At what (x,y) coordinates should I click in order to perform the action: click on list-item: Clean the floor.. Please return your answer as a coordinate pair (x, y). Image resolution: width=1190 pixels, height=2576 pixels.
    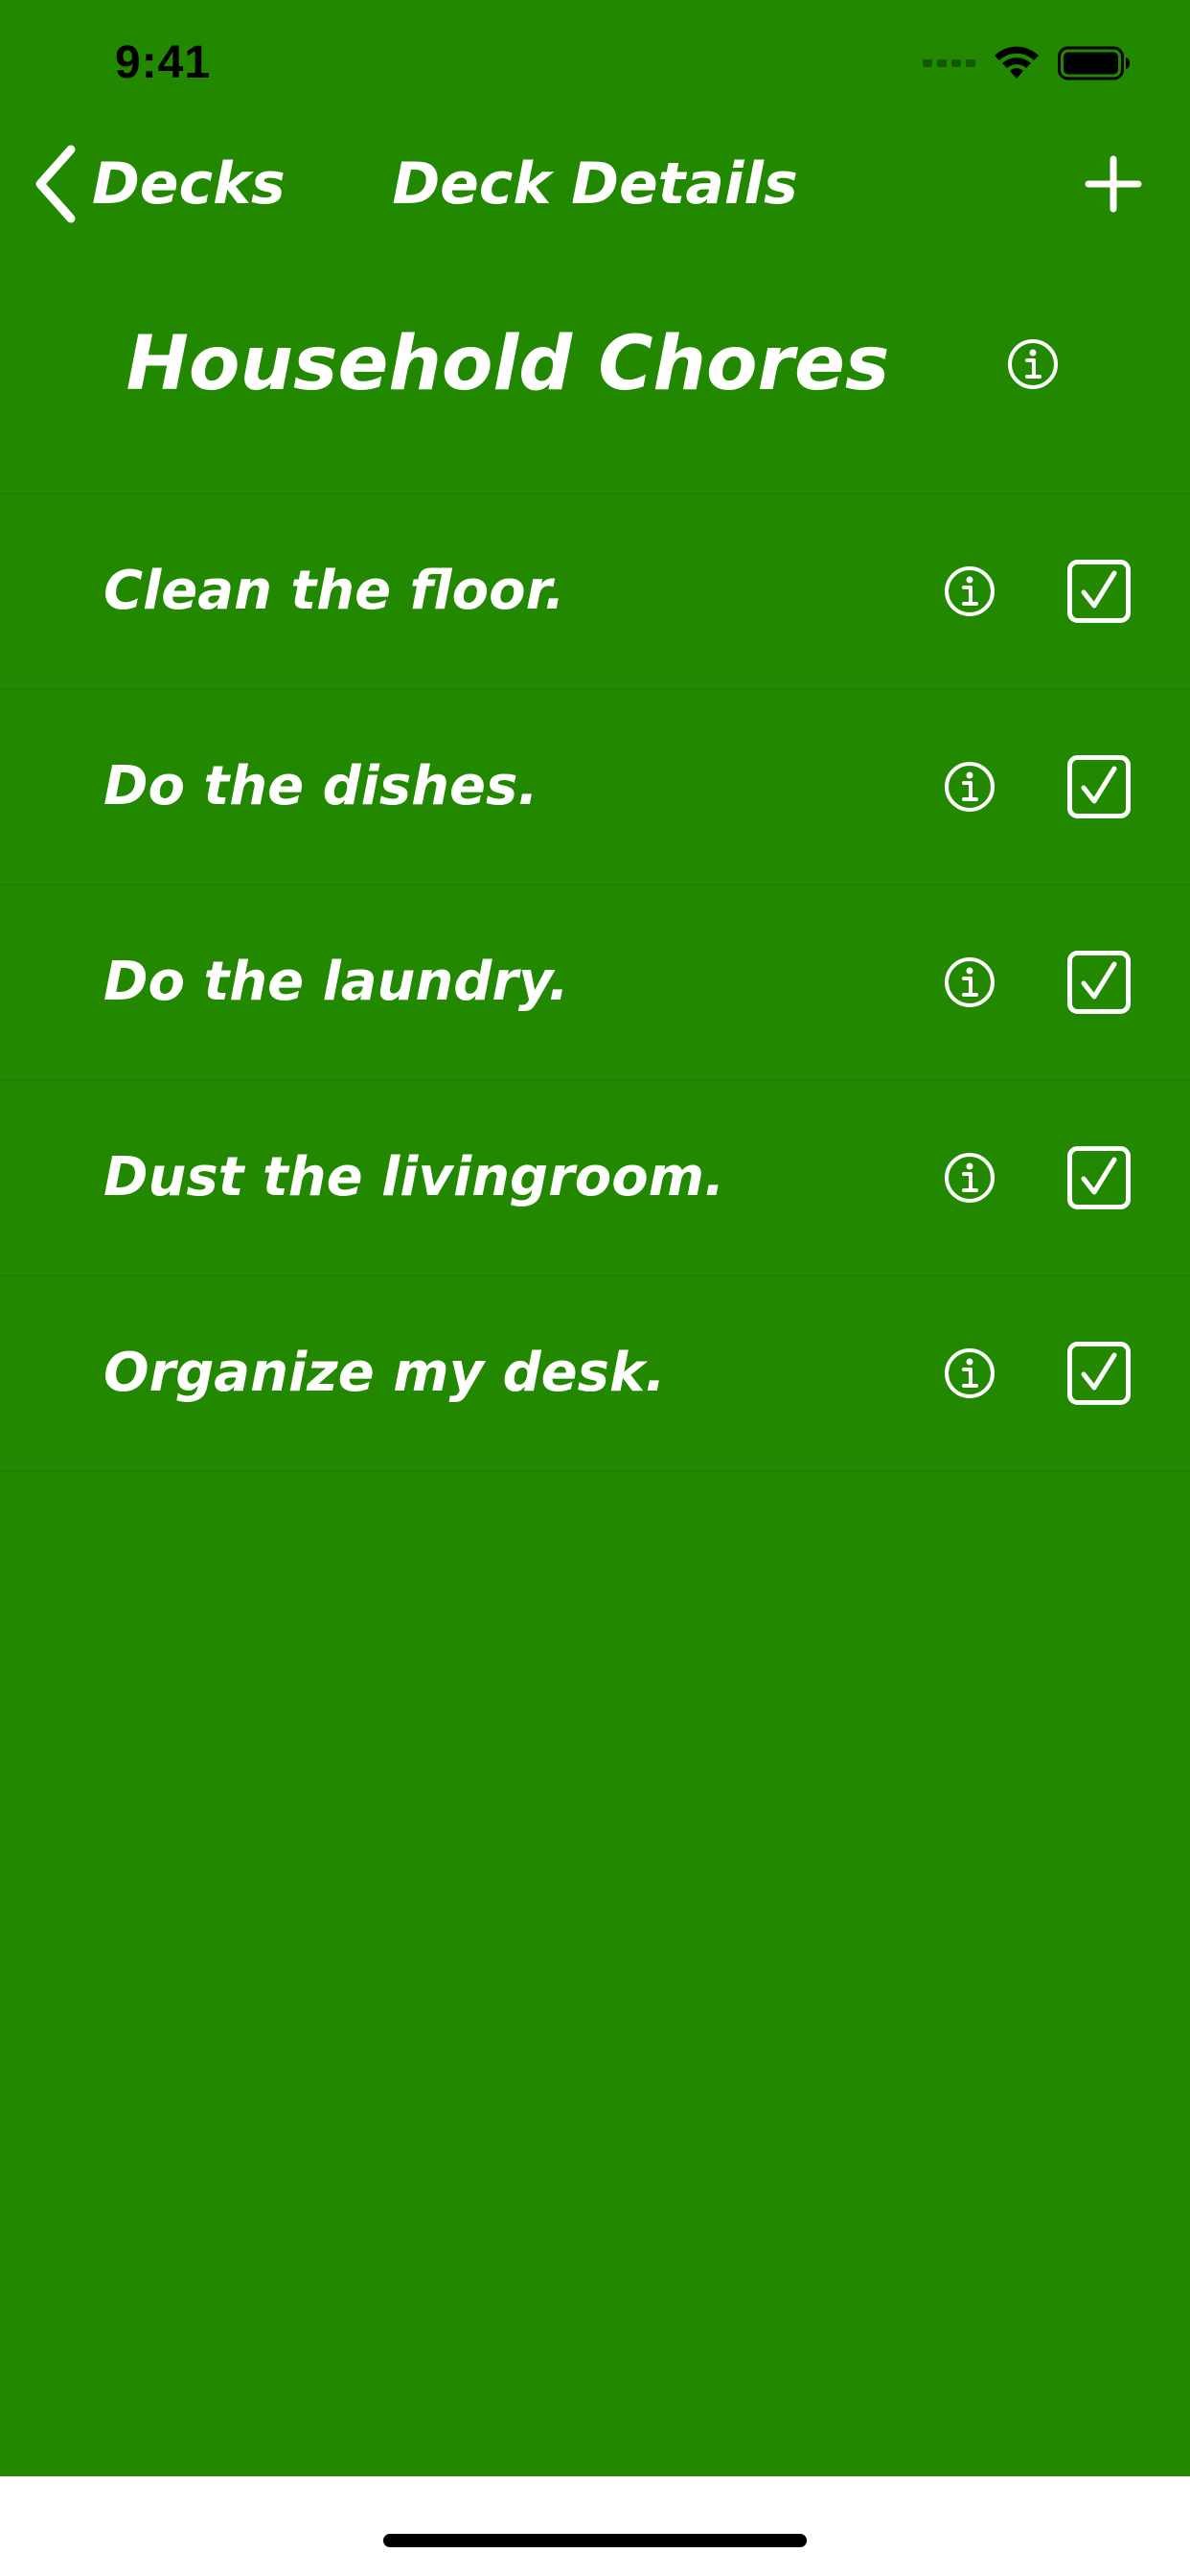
    Looking at the image, I should click on (595, 590).